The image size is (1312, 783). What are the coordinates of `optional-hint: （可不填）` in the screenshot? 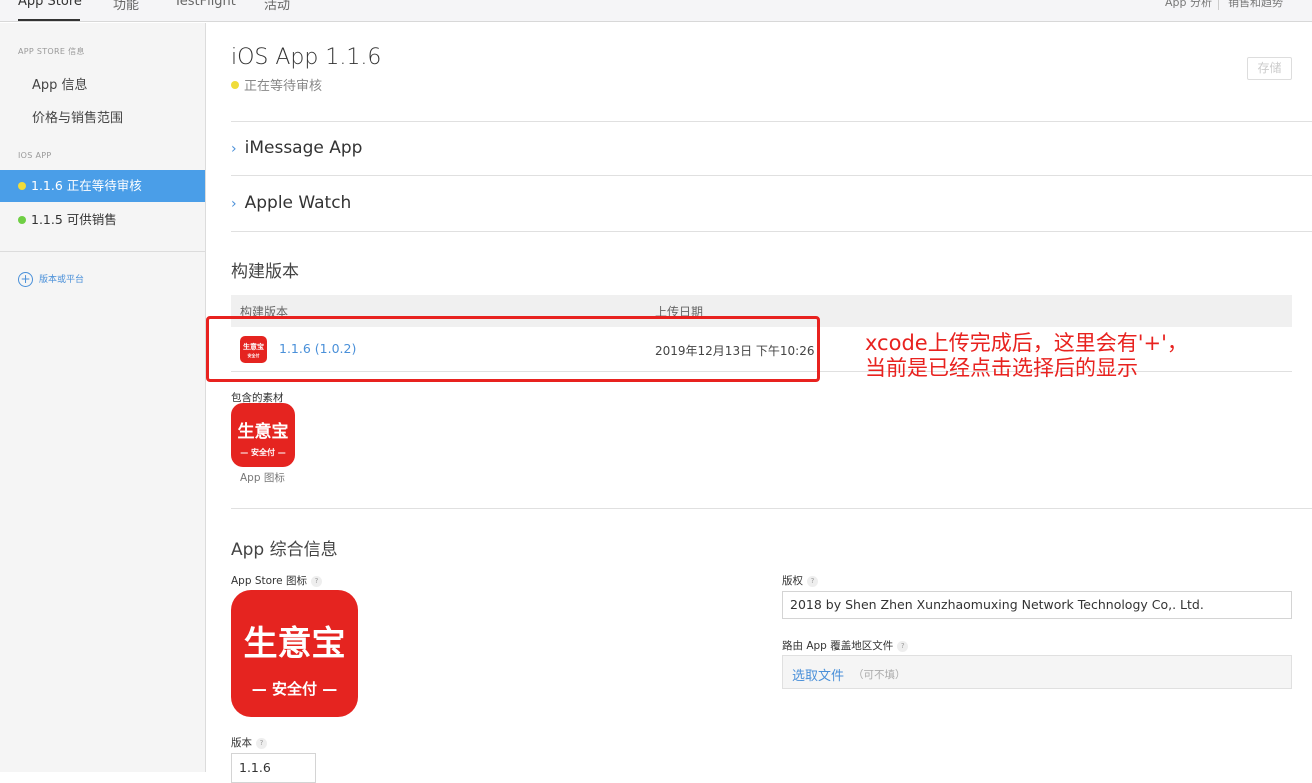 It's located at (879, 675).